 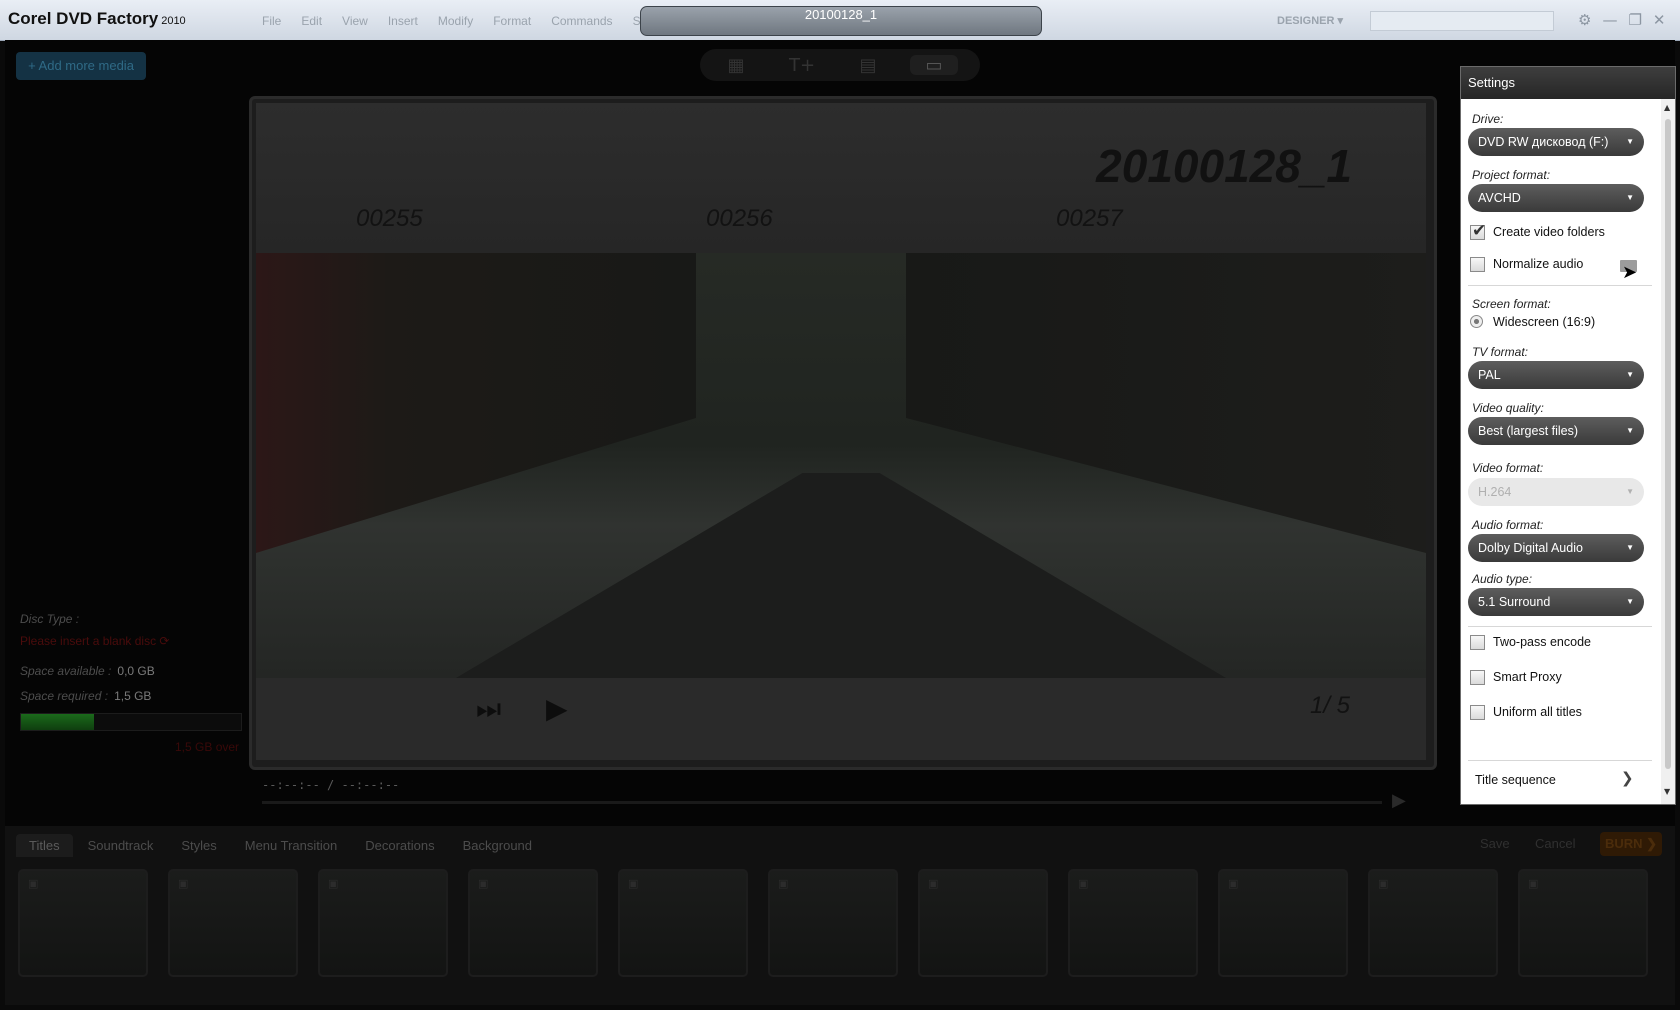 What do you see at coordinates (1556, 492) in the screenshot?
I see `video-format-dropdown: H.264 ▼` at bounding box center [1556, 492].